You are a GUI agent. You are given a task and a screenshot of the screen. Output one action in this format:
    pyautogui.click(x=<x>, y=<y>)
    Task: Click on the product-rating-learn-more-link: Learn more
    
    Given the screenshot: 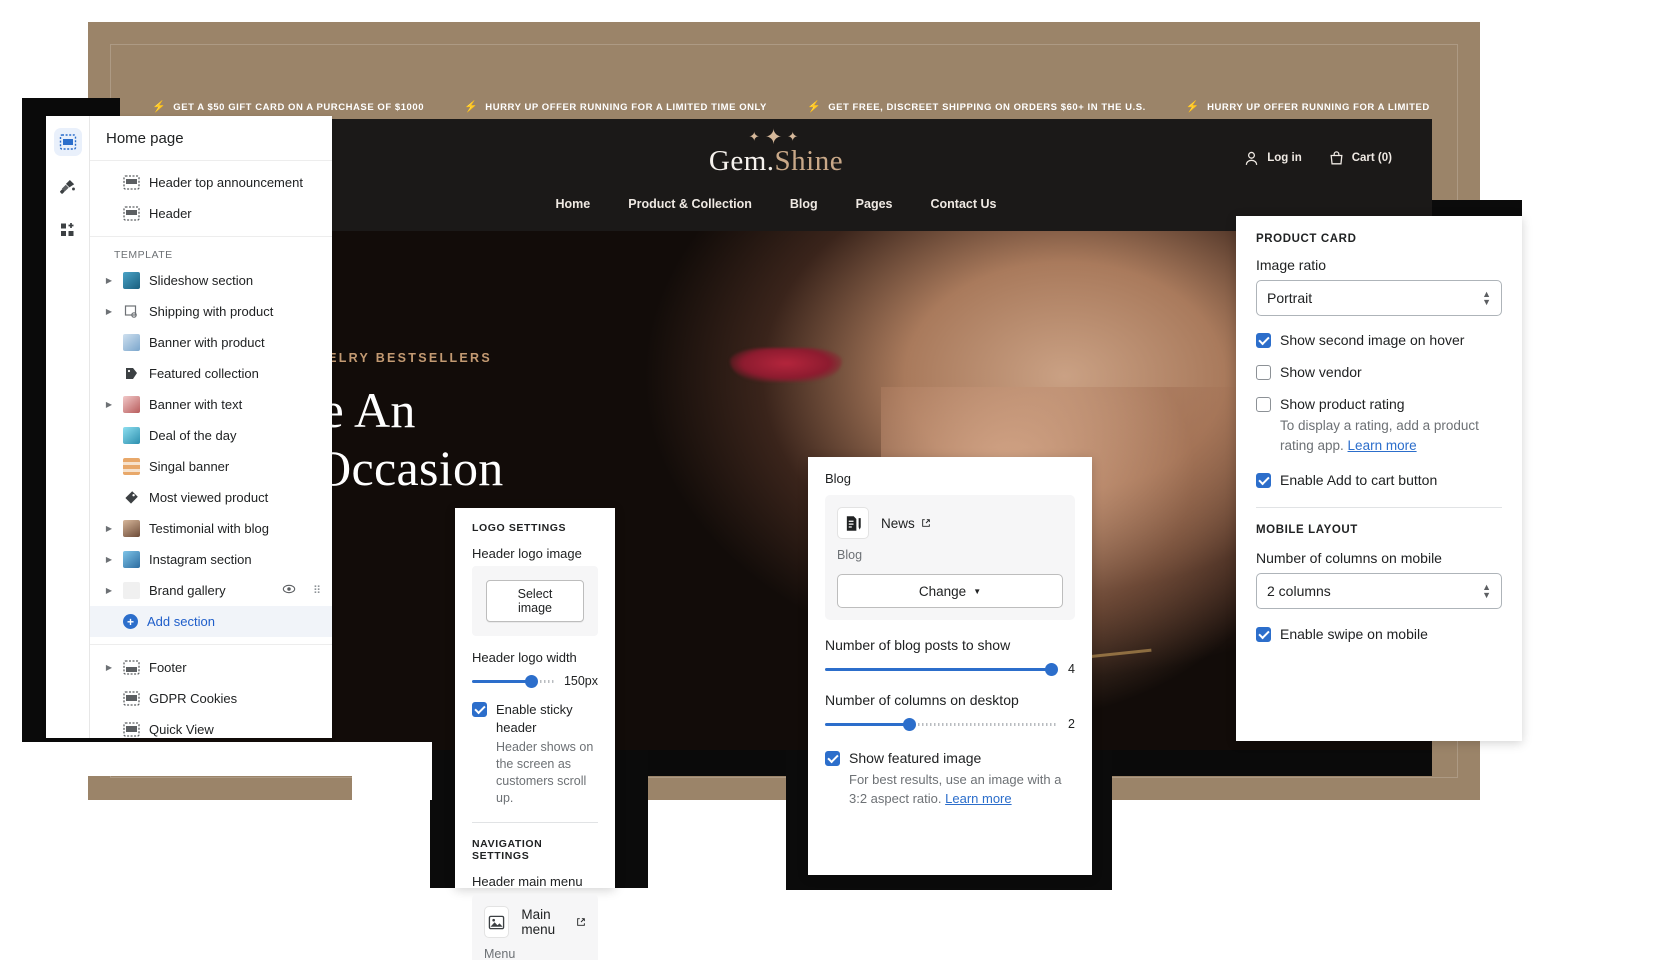 What is the action you would take?
    pyautogui.click(x=1382, y=445)
    